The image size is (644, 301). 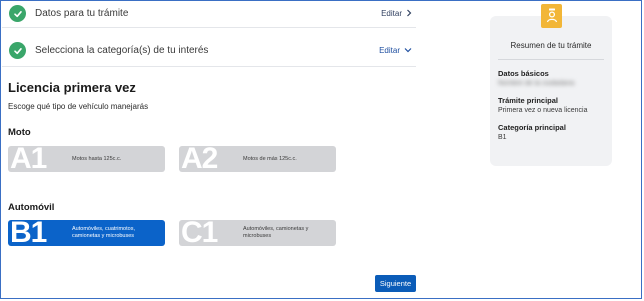 What do you see at coordinates (551, 16) in the screenshot?
I see `id-card-icon` at bounding box center [551, 16].